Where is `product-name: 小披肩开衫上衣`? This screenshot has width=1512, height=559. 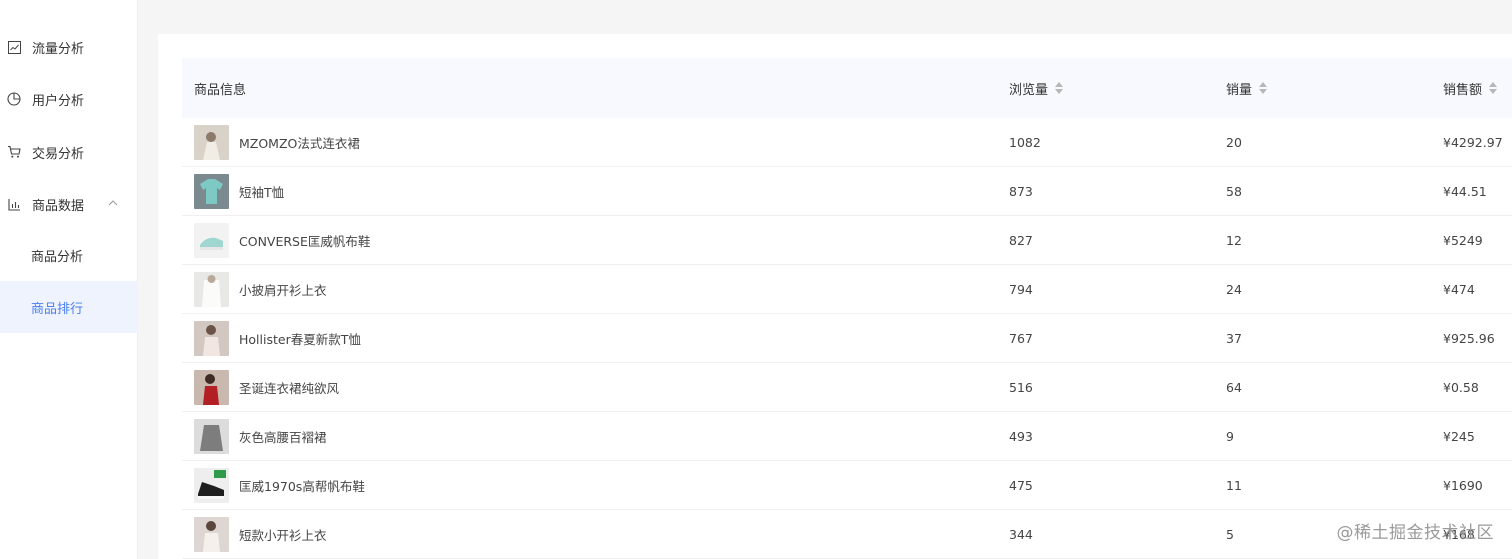
product-name: 小披肩开衫上衣 is located at coordinates (283, 290).